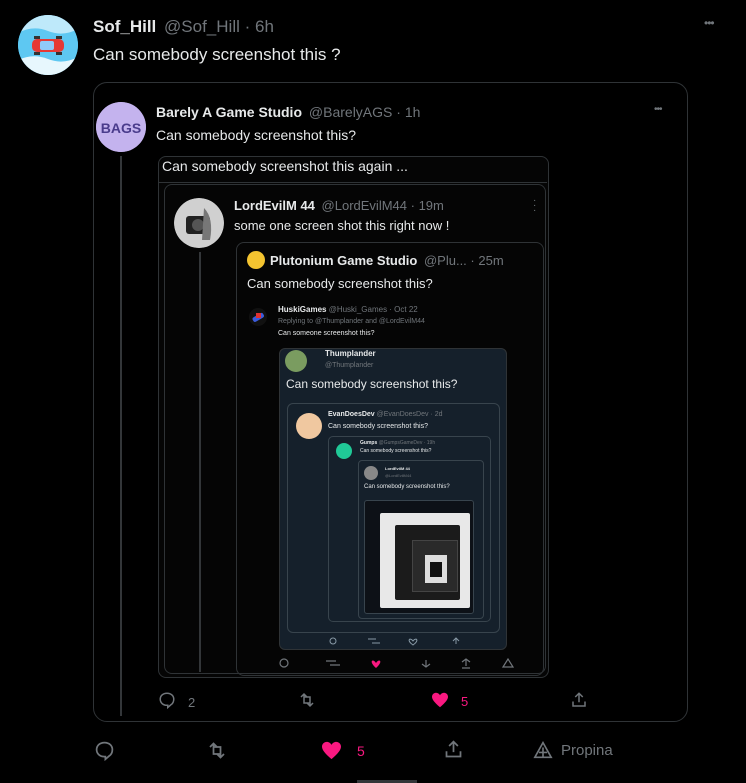  Describe the element at coordinates (371, 473) in the screenshot. I see `lordevil-small-avatar` at that location.